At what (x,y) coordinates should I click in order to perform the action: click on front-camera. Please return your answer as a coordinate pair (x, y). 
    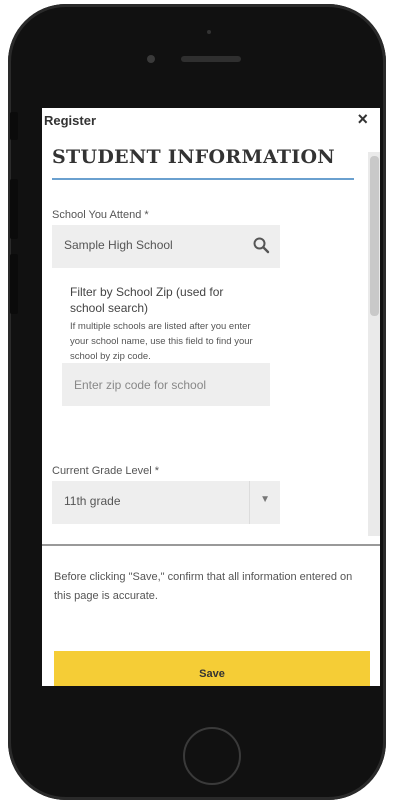
    Looking at the image, I should click on (151, 59).